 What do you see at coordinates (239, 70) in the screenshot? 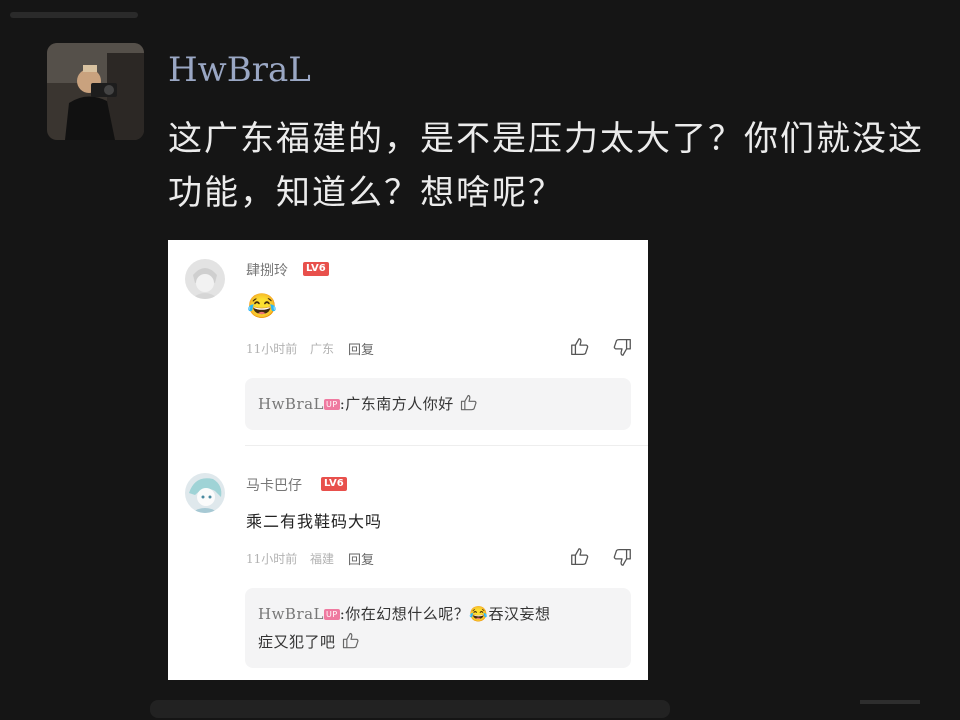
I see `post-username: HwBraL` at bounding box center [239, 70].